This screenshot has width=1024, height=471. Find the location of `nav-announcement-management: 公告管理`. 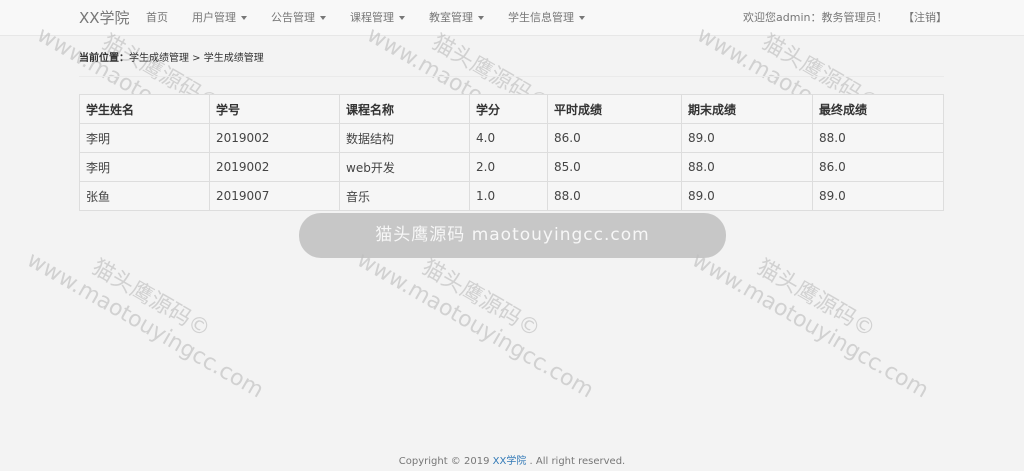

nav-announcement-management: 公告管理 is located at coordinates (298, 18).